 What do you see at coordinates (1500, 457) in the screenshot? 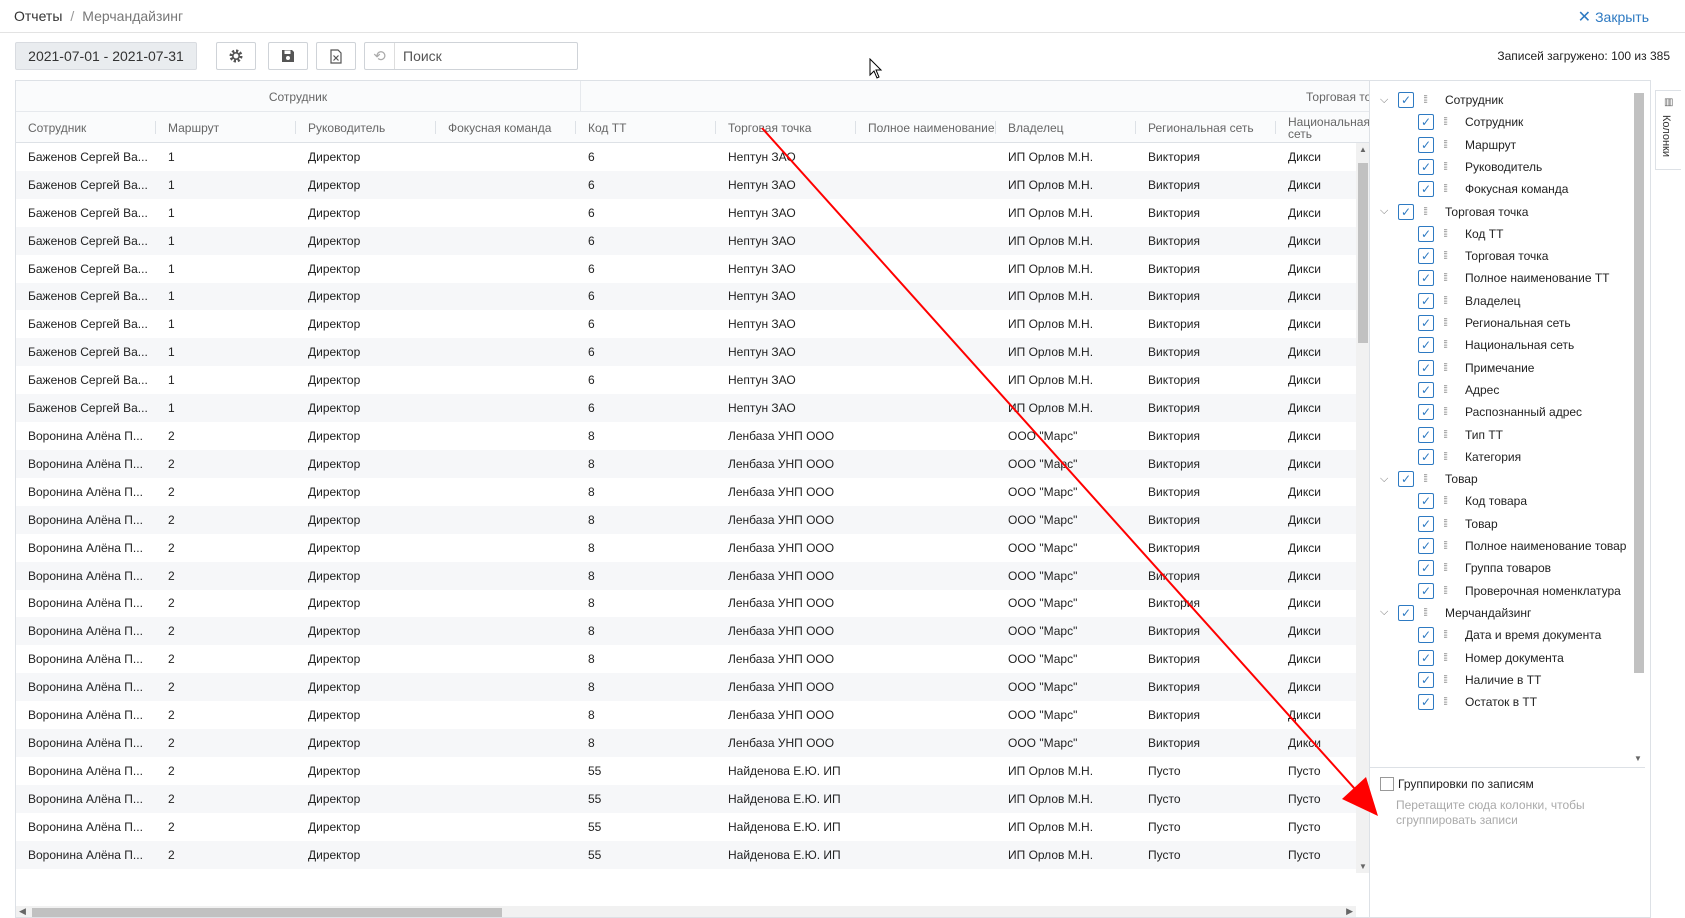
I see `column-item: ✓ ⁞⁞⁞ Категория` at bounding box center [1500, 457].